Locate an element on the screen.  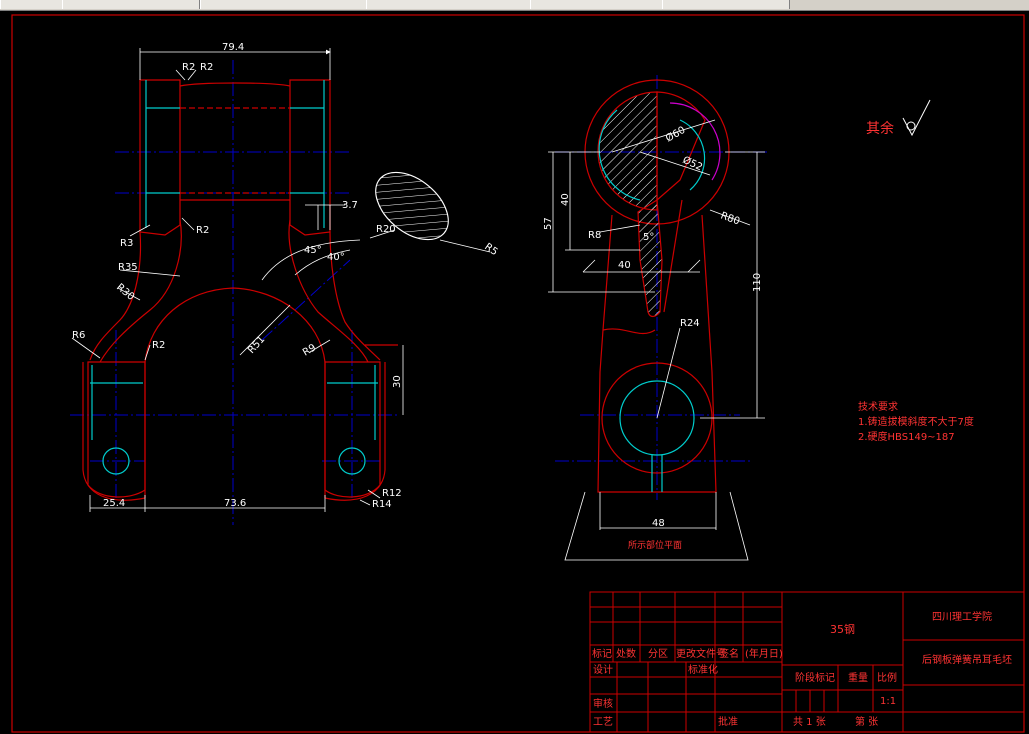
tech-req-line2: 2.硬度HBS149~187 is located at coordinates (906, 436).